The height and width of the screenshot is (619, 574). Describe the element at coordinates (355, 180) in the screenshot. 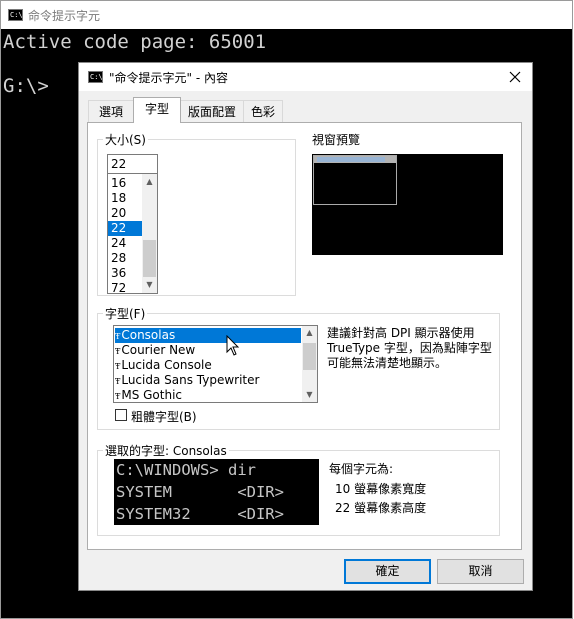

I see `preview-window-frame` at that location.